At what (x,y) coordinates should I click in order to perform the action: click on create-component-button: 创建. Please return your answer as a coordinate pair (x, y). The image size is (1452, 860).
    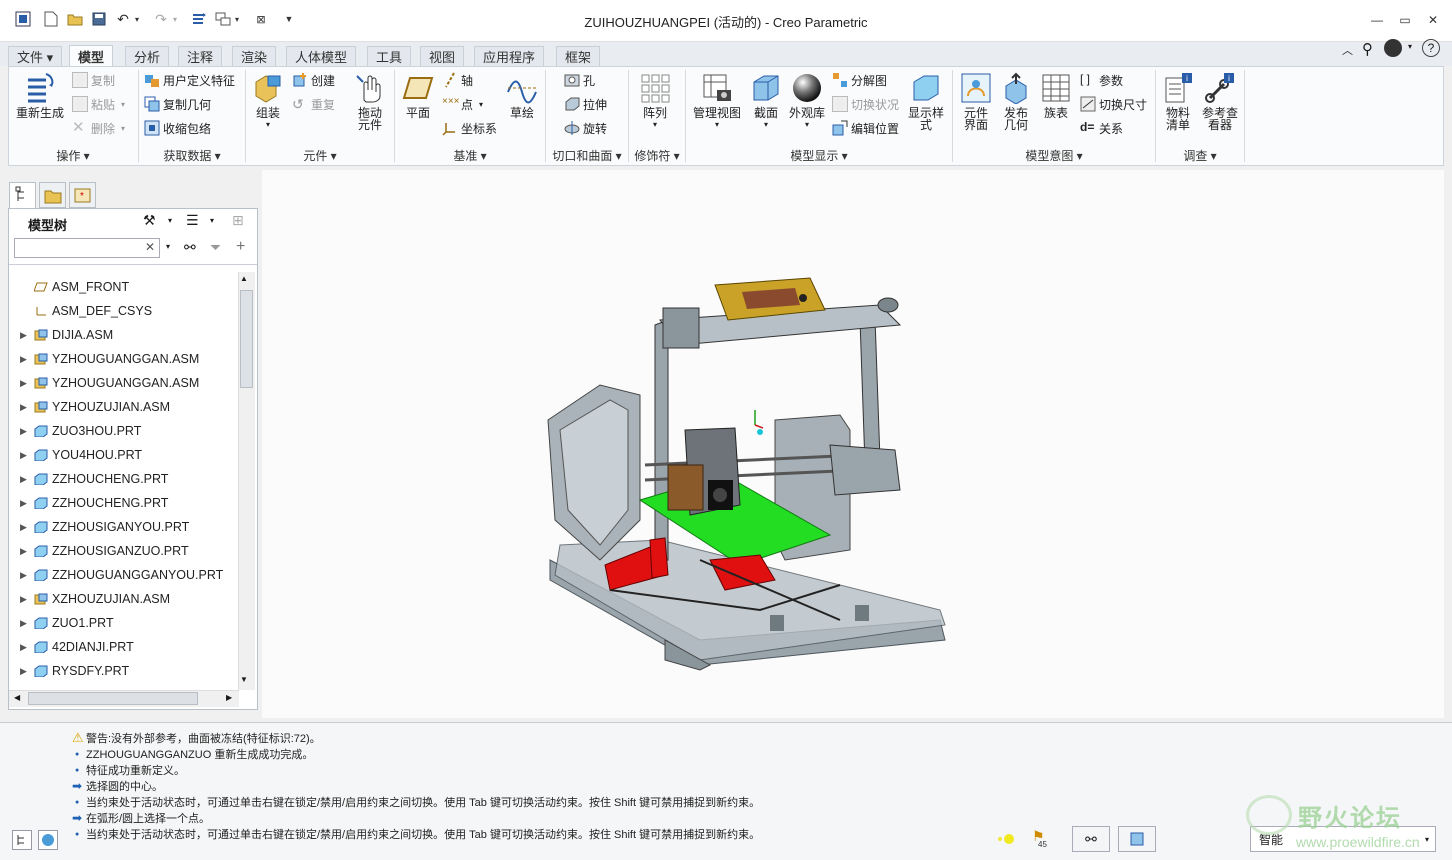
    Looking at the image, I should click on (313, 80).